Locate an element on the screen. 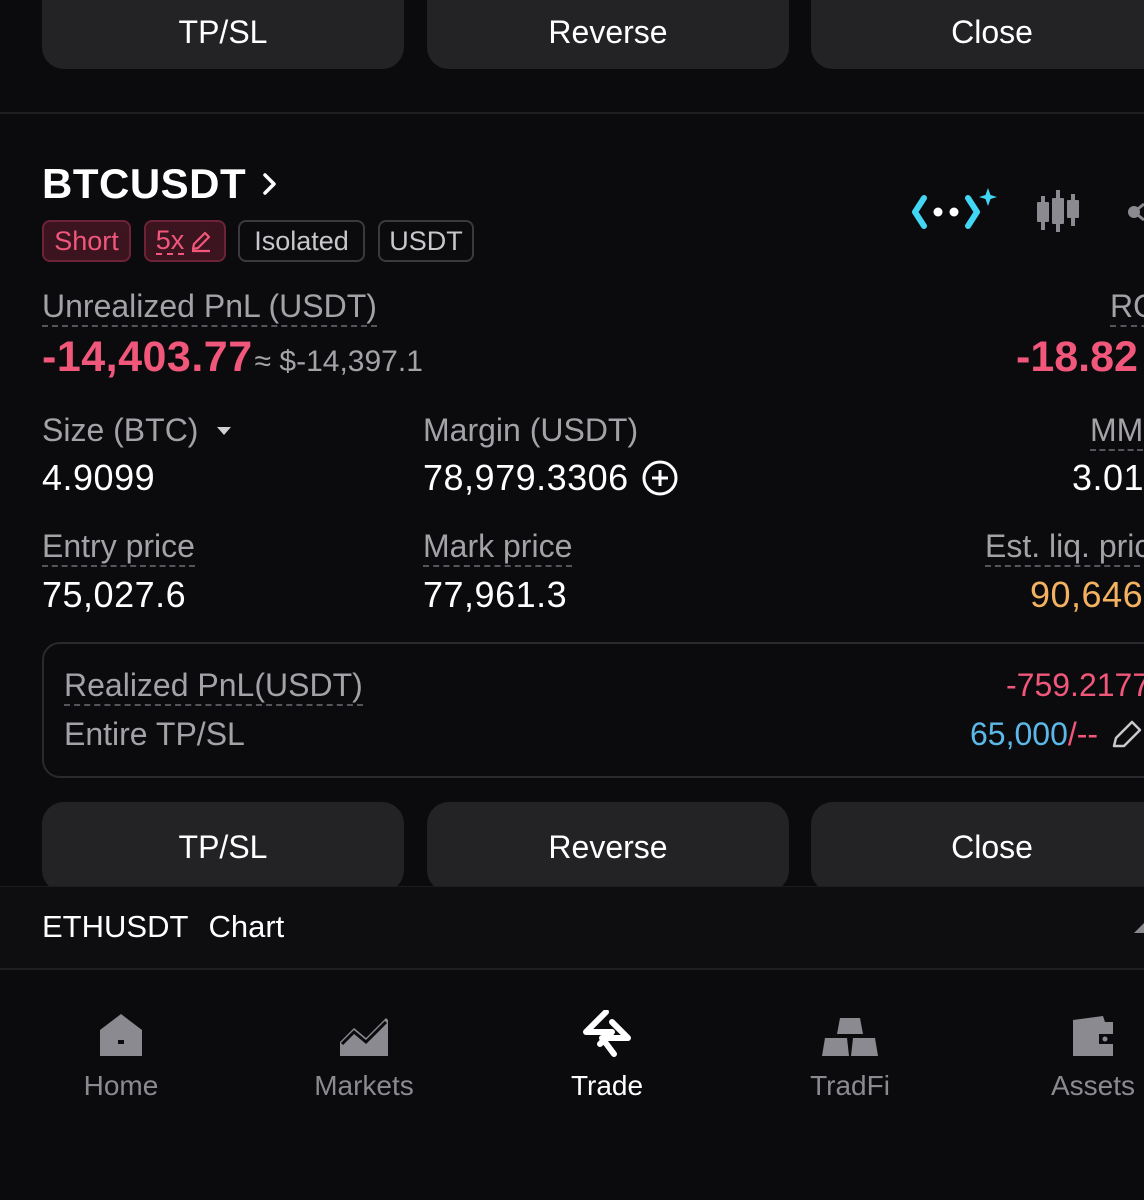  liq-price-label: Est. liq. pric is located at coordinates (1064, 547).